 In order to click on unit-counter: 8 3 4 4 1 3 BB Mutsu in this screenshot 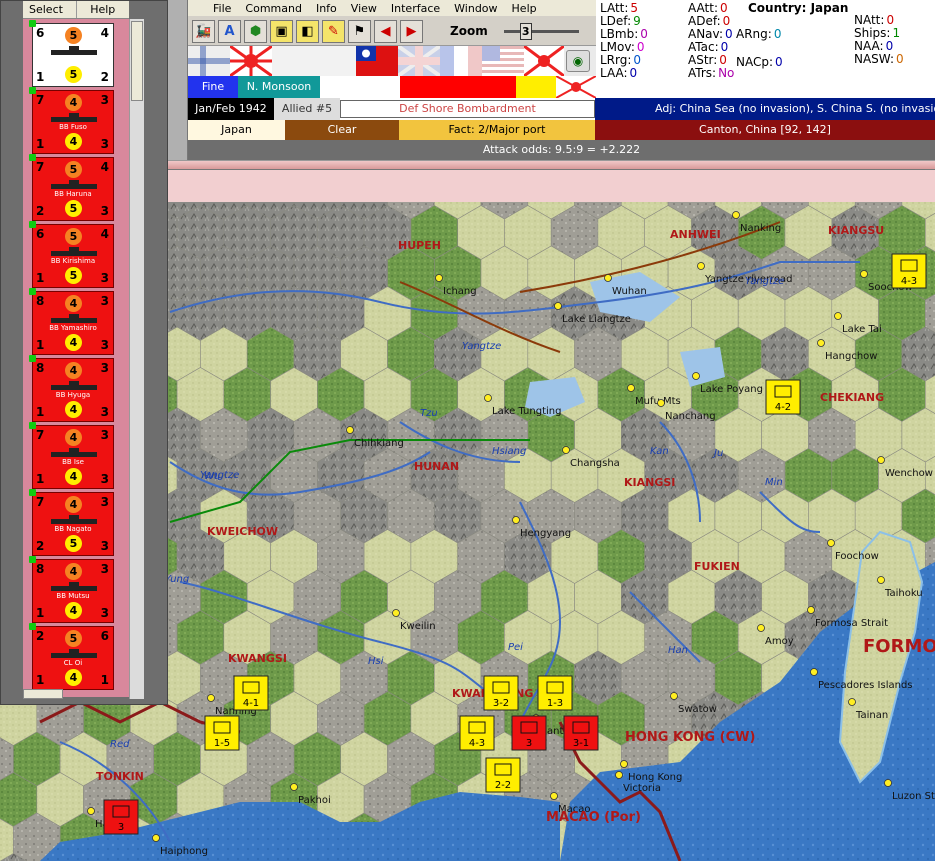, I will do `click(71, 589)`.